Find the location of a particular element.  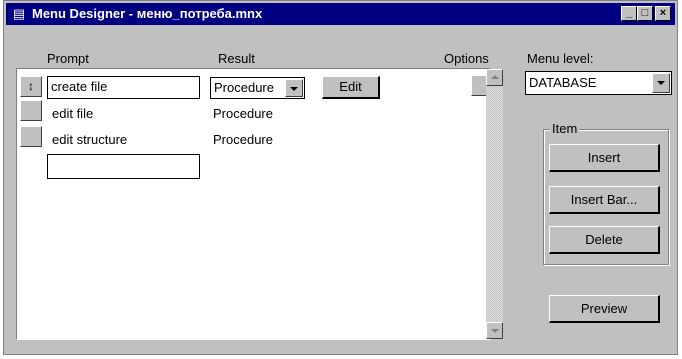

window-title: Menu Designer - меню_потреба.mnx is located at coordinates (147, 13).